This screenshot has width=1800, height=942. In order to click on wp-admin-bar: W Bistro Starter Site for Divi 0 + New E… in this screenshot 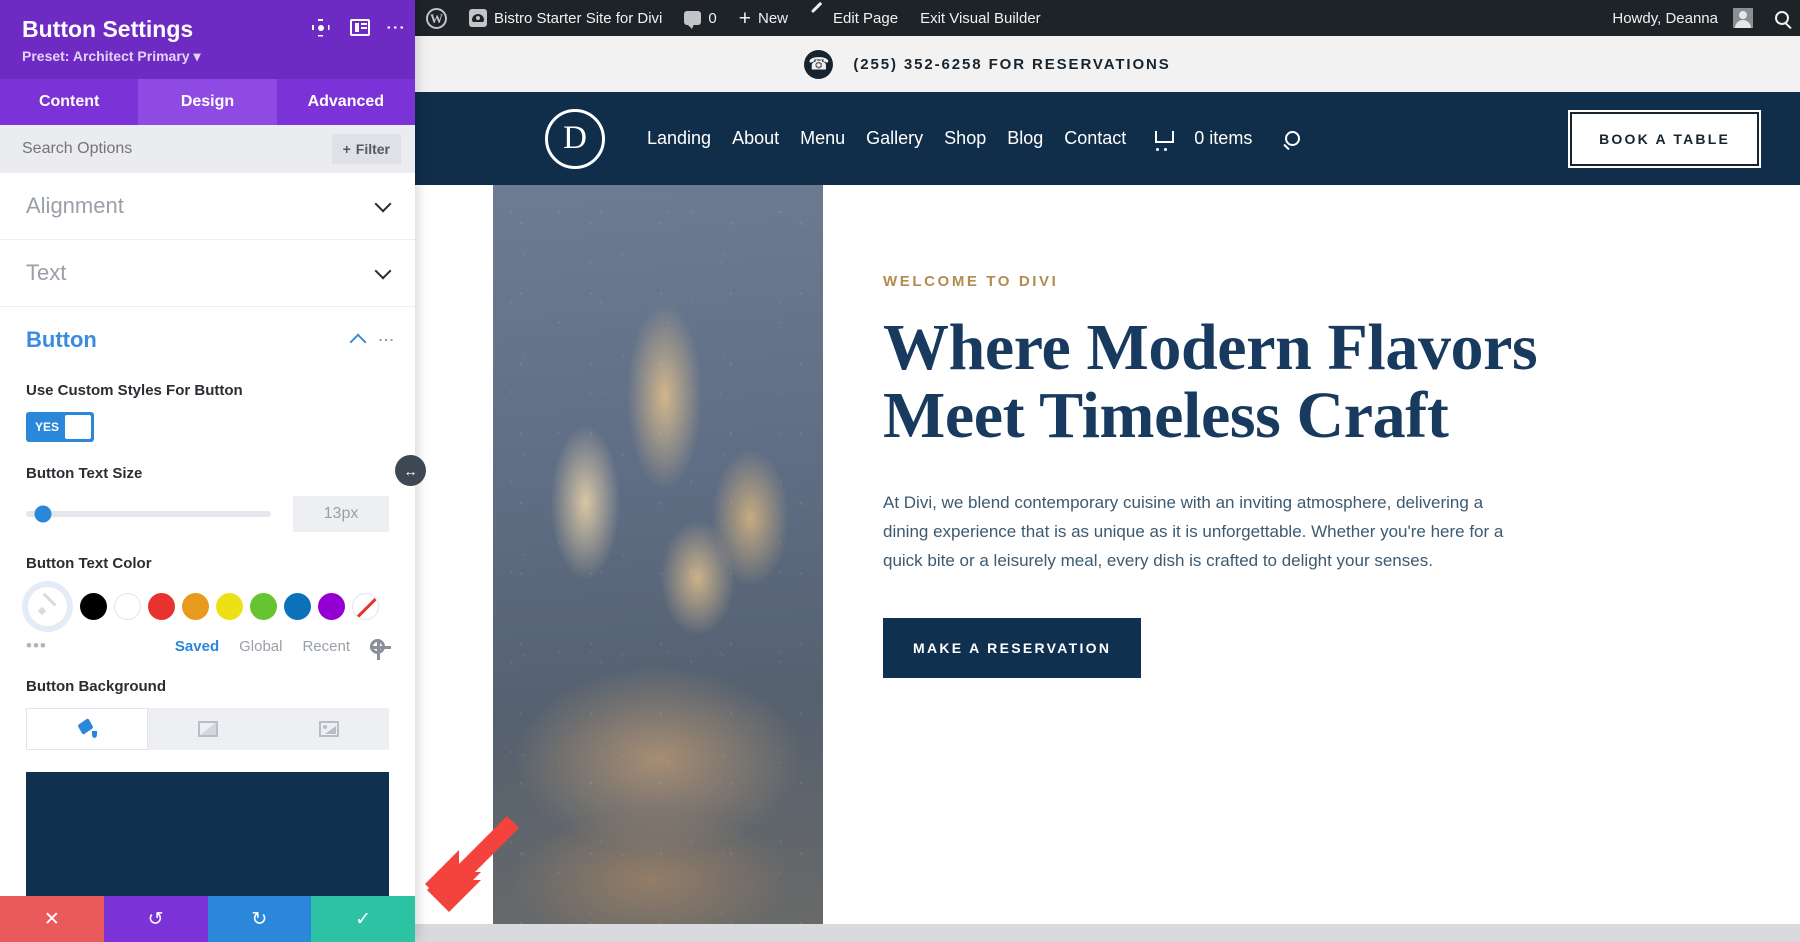, I will do `click(1107, 18)`.